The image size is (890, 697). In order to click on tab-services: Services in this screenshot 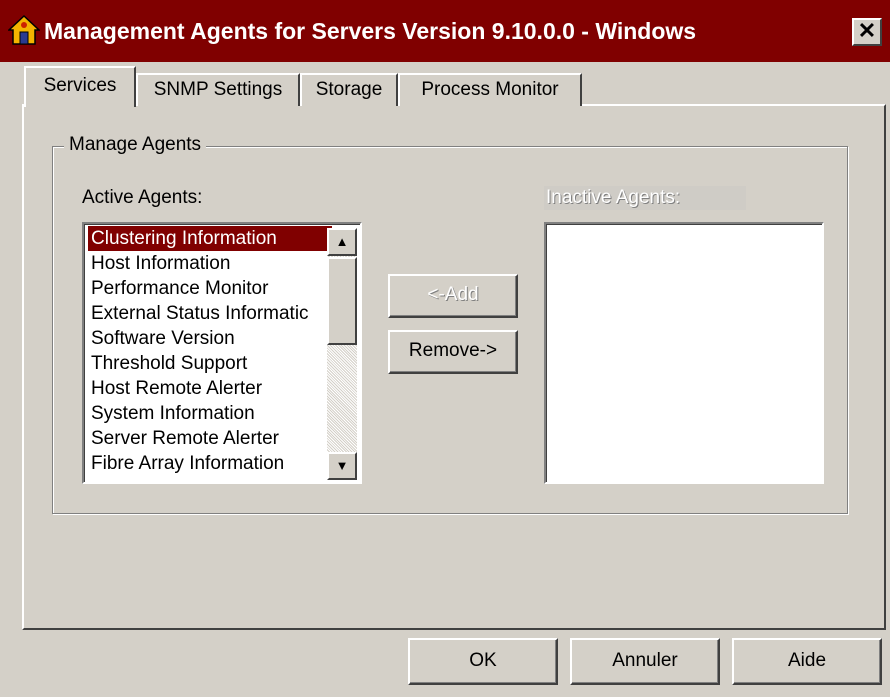, I will do `click(80, 86)`.